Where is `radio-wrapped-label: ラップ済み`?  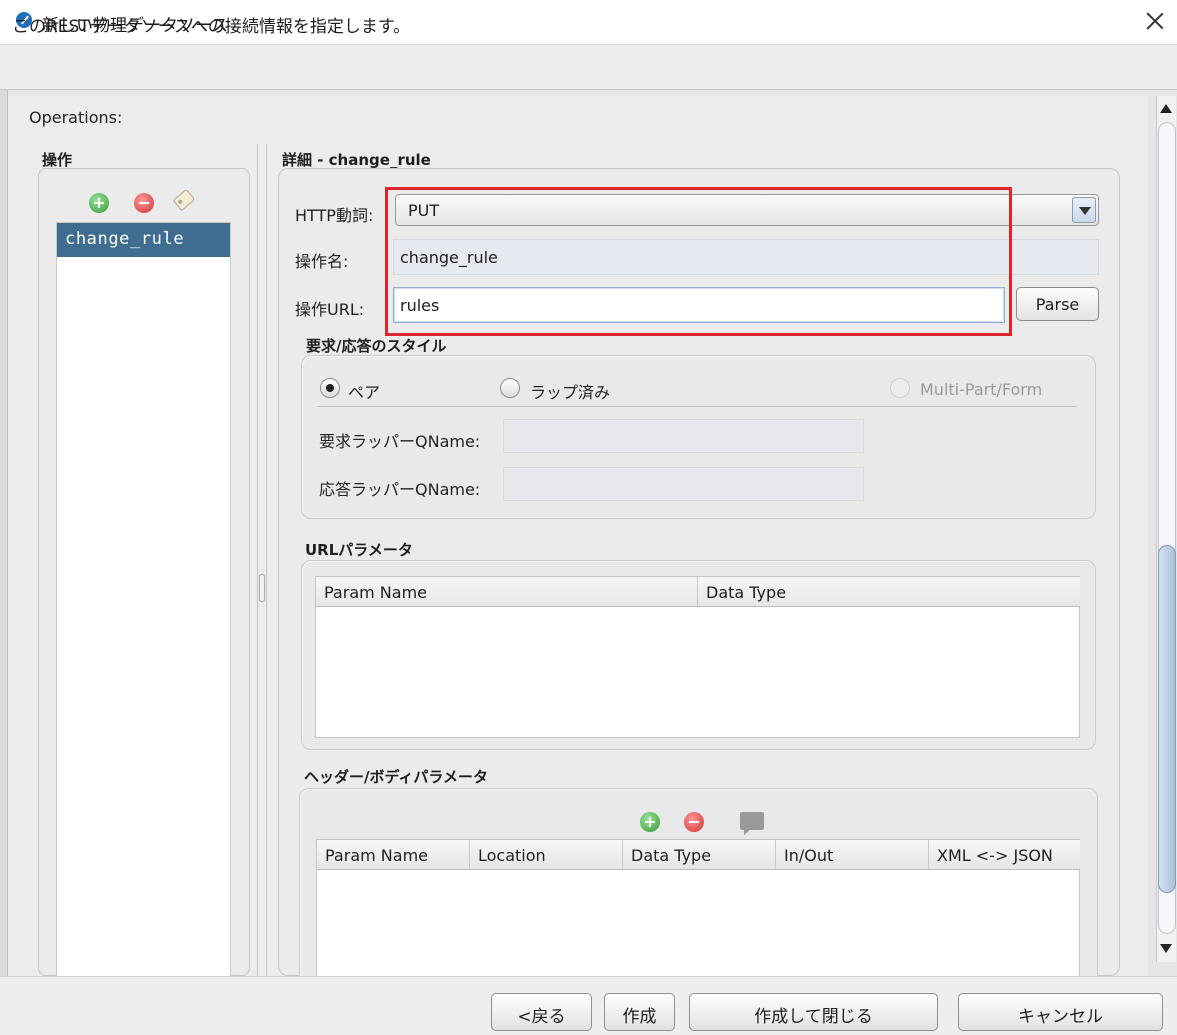 radio-wrapped-label: ラップ済み is located at coordinates (570, 392).